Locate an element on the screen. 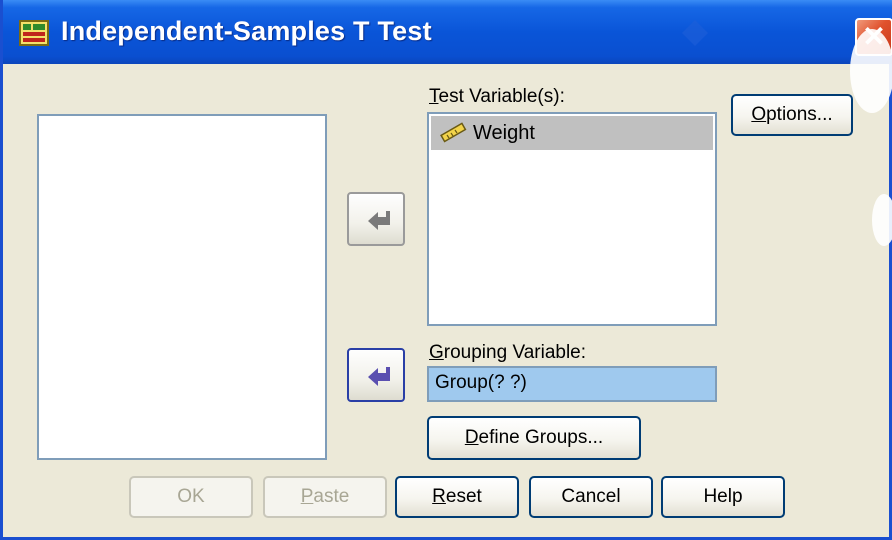  test-variables-label: Test Variable(s): is located at coordinates (497, 96).